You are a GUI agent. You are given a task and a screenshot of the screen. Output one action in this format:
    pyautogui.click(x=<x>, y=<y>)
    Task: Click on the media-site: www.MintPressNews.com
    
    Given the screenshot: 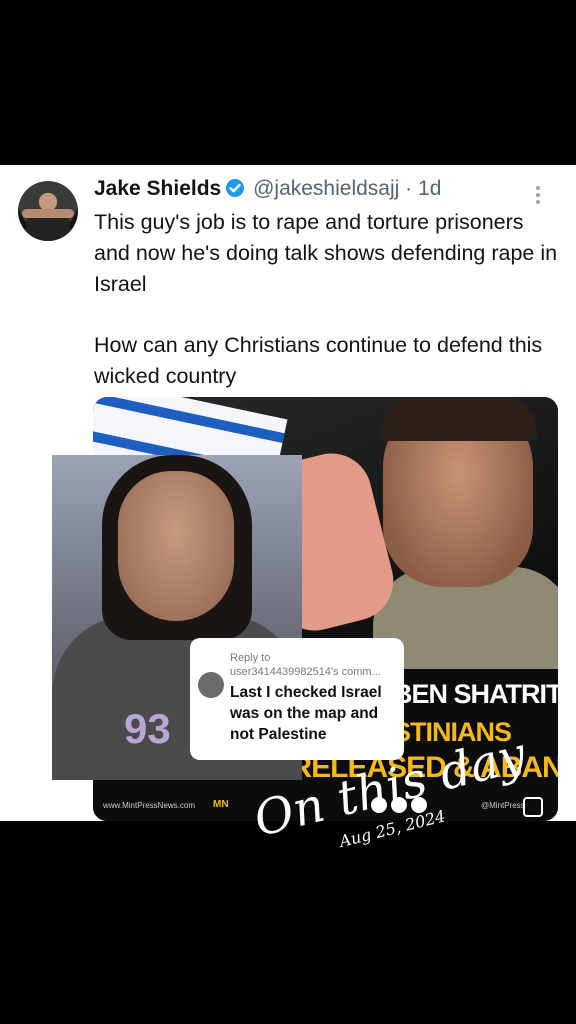 What is the action you would take?
    pyautogui.click(x=149, y=805)
    